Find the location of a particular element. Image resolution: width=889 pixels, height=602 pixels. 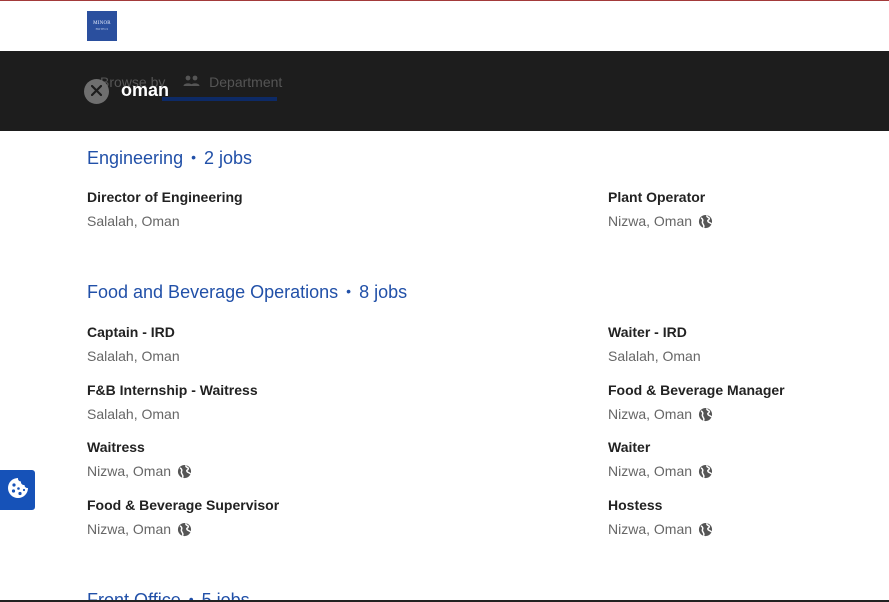

job-listing: Plant Operator Nizwa, Oman is located at coordinates (738, 209).